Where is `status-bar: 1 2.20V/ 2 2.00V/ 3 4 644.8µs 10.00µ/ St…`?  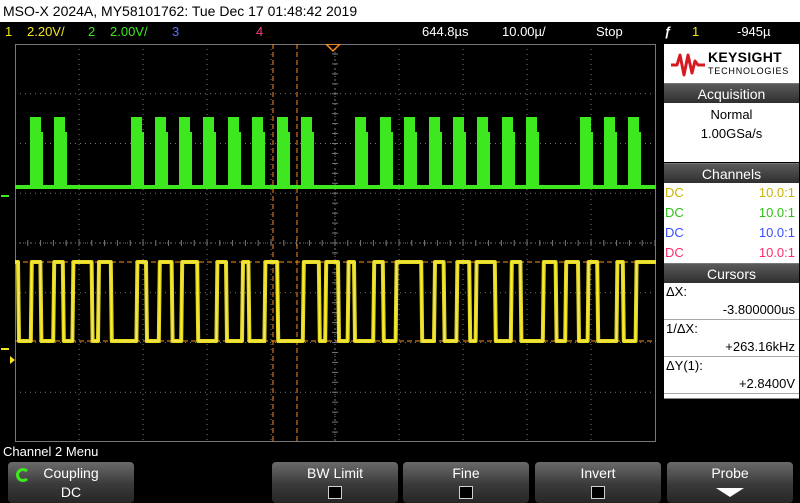 status-bar: 1 2.20V/ 2 2.00V/ 3 4 644.8µs 10.00µ/ St… is located at coordinates (400, 32).